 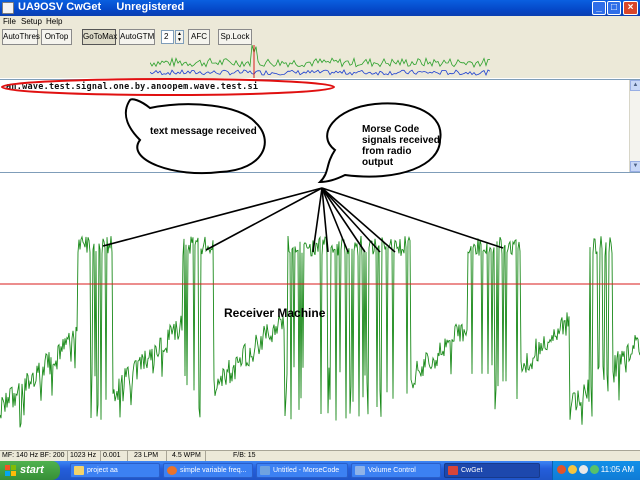 I want to click on folder-icon, so click(x=79, y=470).